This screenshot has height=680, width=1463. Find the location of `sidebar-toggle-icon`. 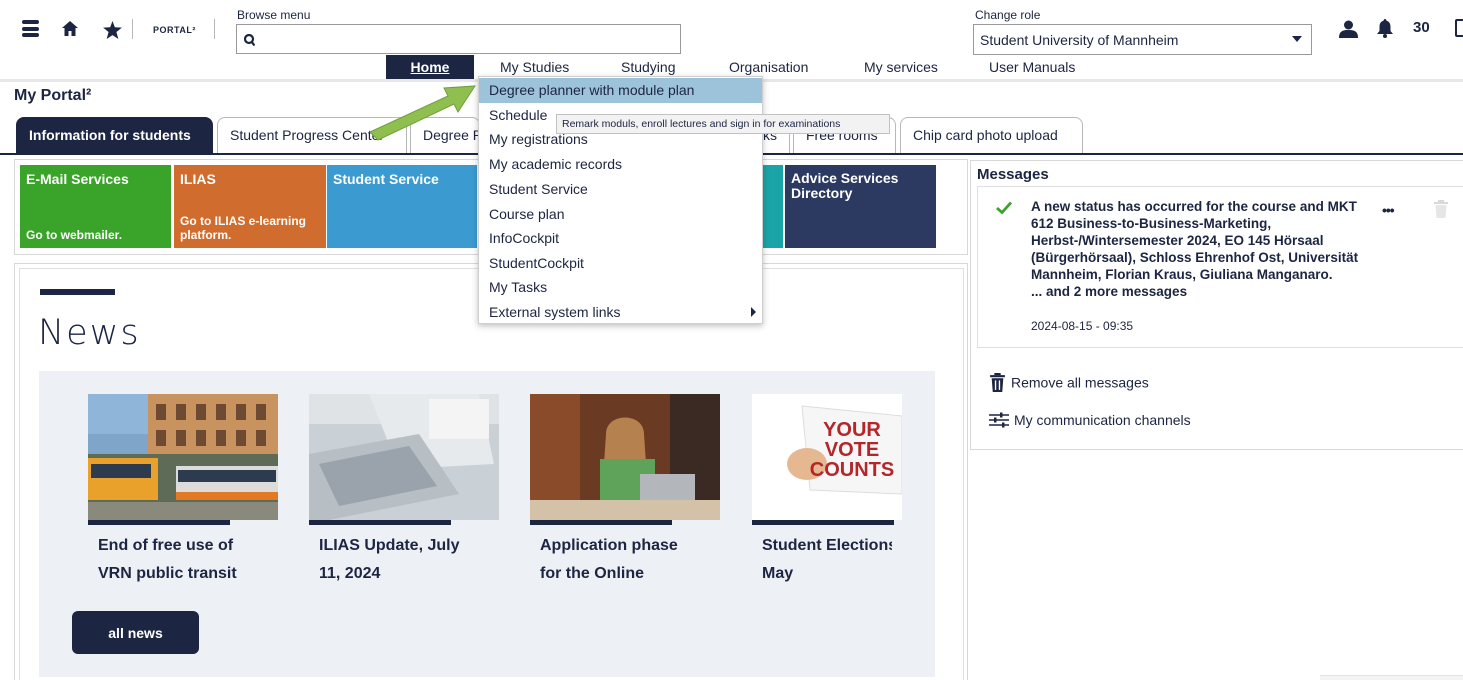

sidebar-toggle-icon is located at coordinates (1459, 28).